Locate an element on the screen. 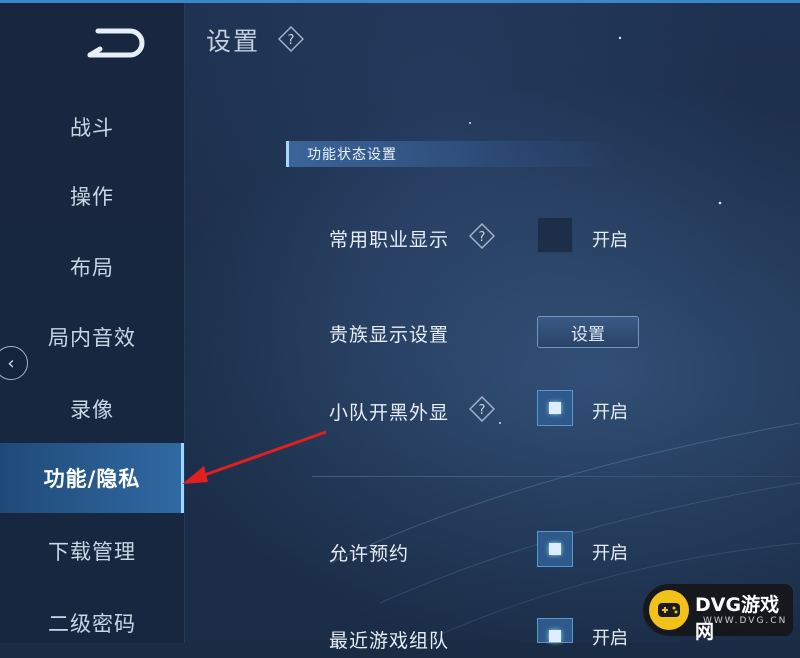 This screenshot has height=658, width=800. sidebar-item-label: 录像 is located at coordinates (92, 410).